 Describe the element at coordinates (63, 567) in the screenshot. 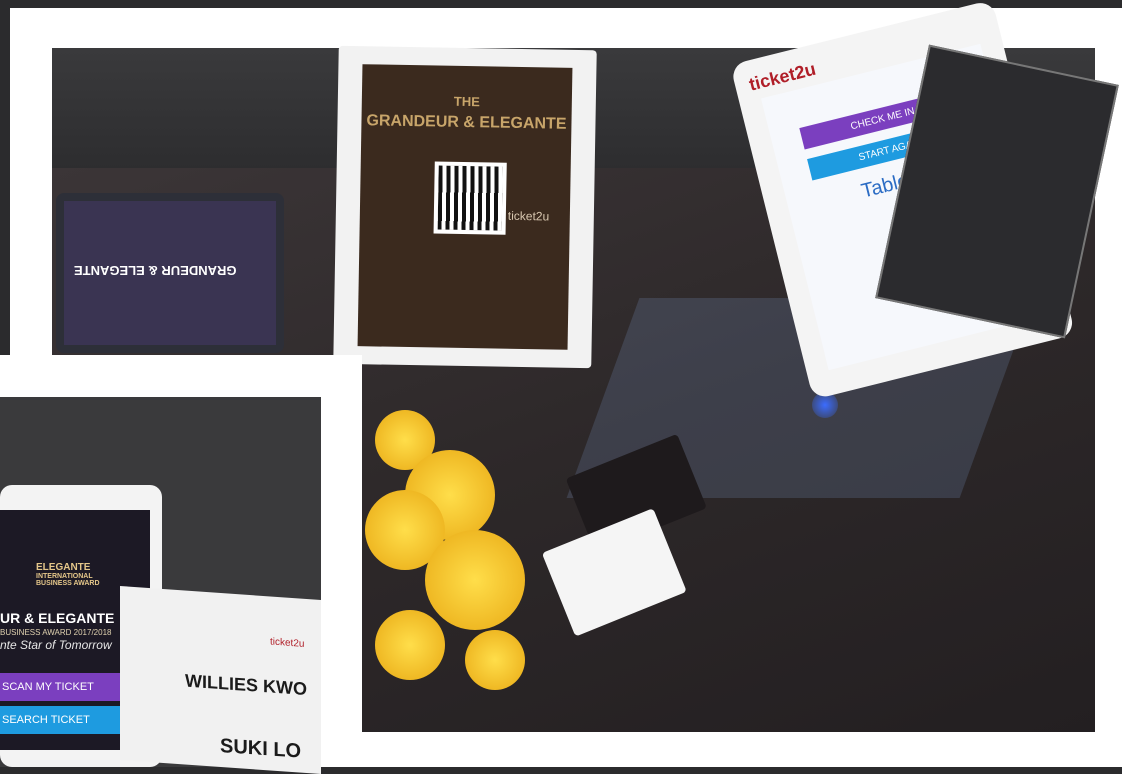

I see `logo-line1: ELEGANTE` at that location.